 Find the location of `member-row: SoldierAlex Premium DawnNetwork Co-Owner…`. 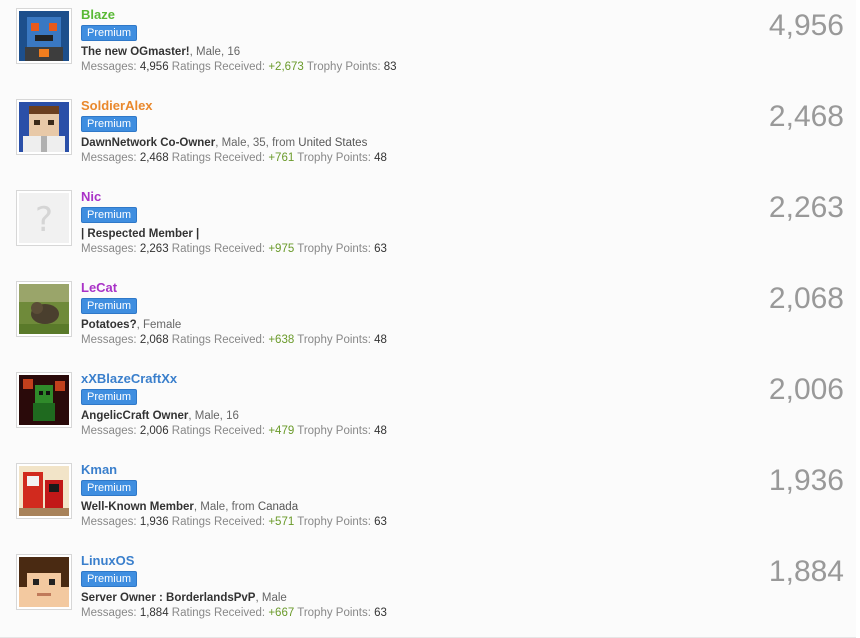

member-row: SoldierAlex Premium DawnNetwork Co-Owner… is located at coordinates (428, 137).